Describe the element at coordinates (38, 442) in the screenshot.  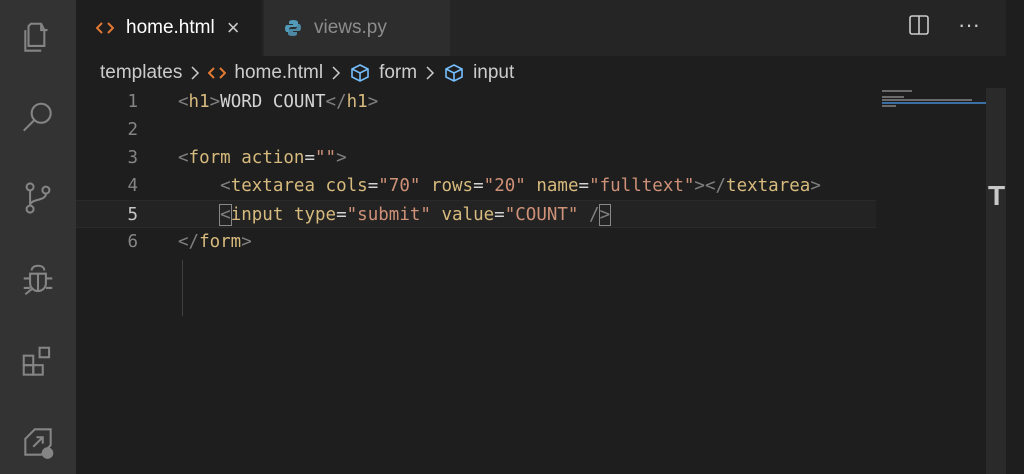
I see `remote-icon` at that location.